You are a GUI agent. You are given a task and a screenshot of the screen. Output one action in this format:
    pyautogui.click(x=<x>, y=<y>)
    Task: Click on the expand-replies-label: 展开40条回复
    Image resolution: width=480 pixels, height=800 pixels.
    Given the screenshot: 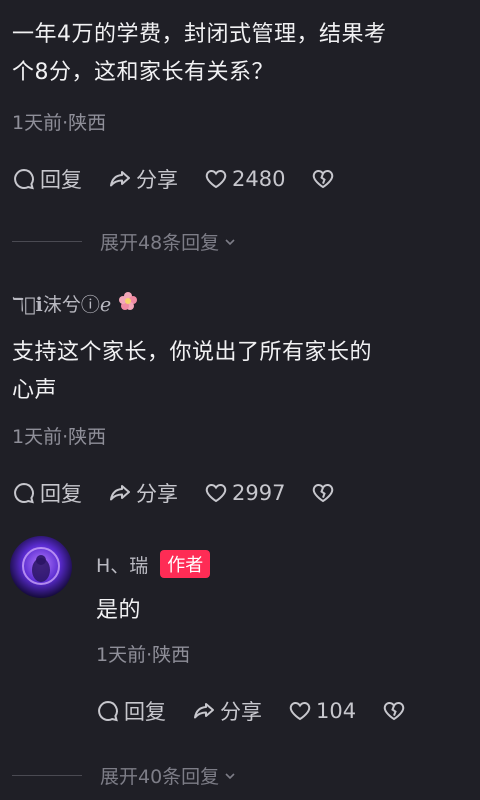 What is the action you would take?
    pyautogui.click(x=160, y=777)
    